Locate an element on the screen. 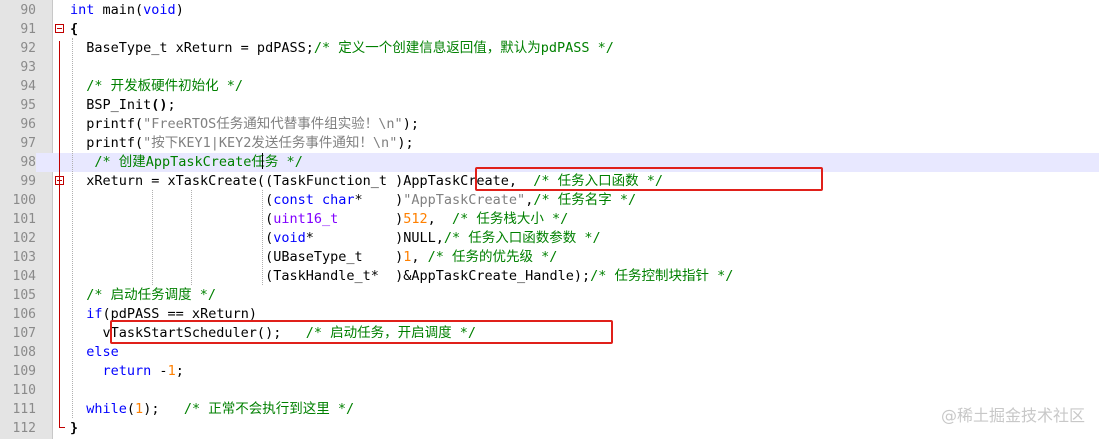  code-token: ; is located at coordinates (171, 105).